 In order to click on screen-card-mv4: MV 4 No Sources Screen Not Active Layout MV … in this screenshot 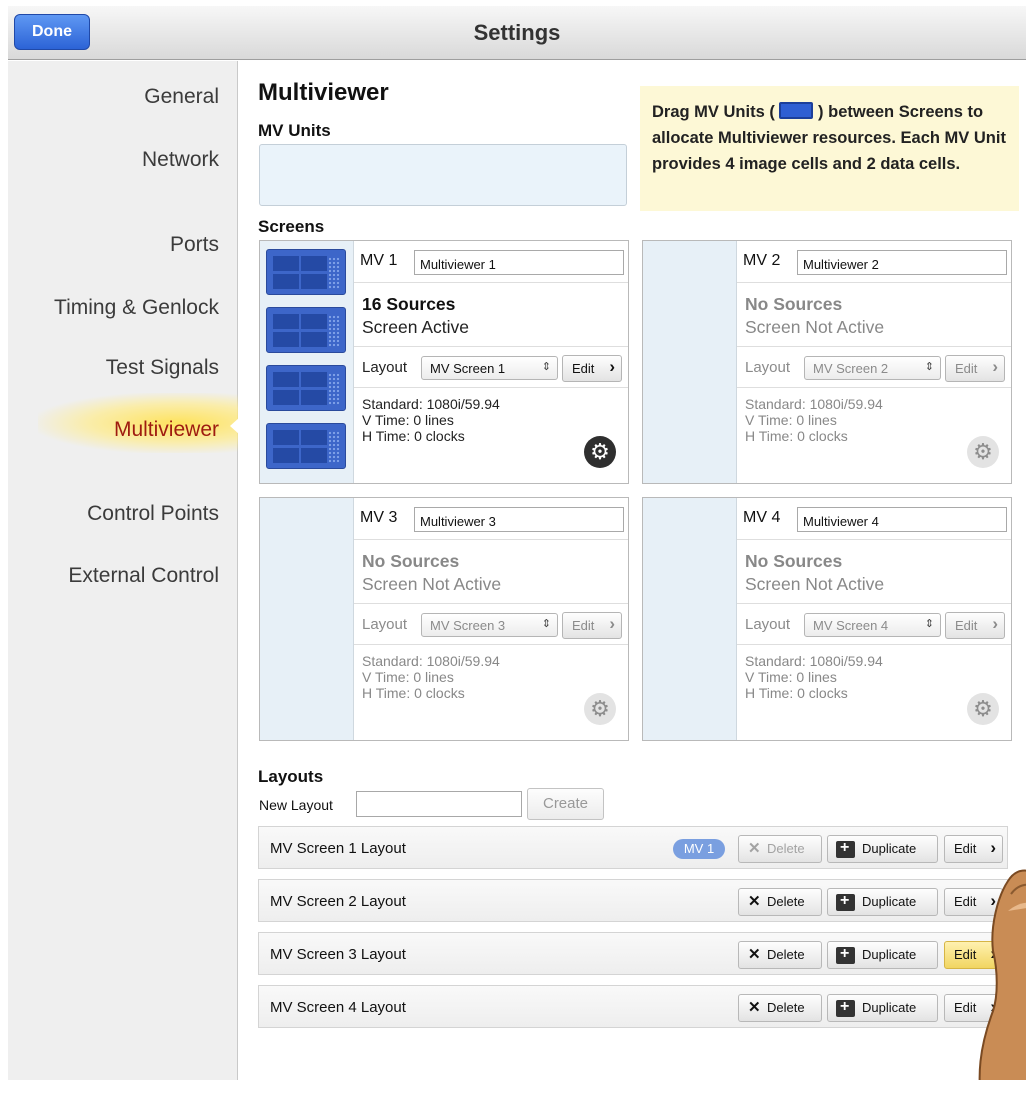, I will do `click(827, 619)`.